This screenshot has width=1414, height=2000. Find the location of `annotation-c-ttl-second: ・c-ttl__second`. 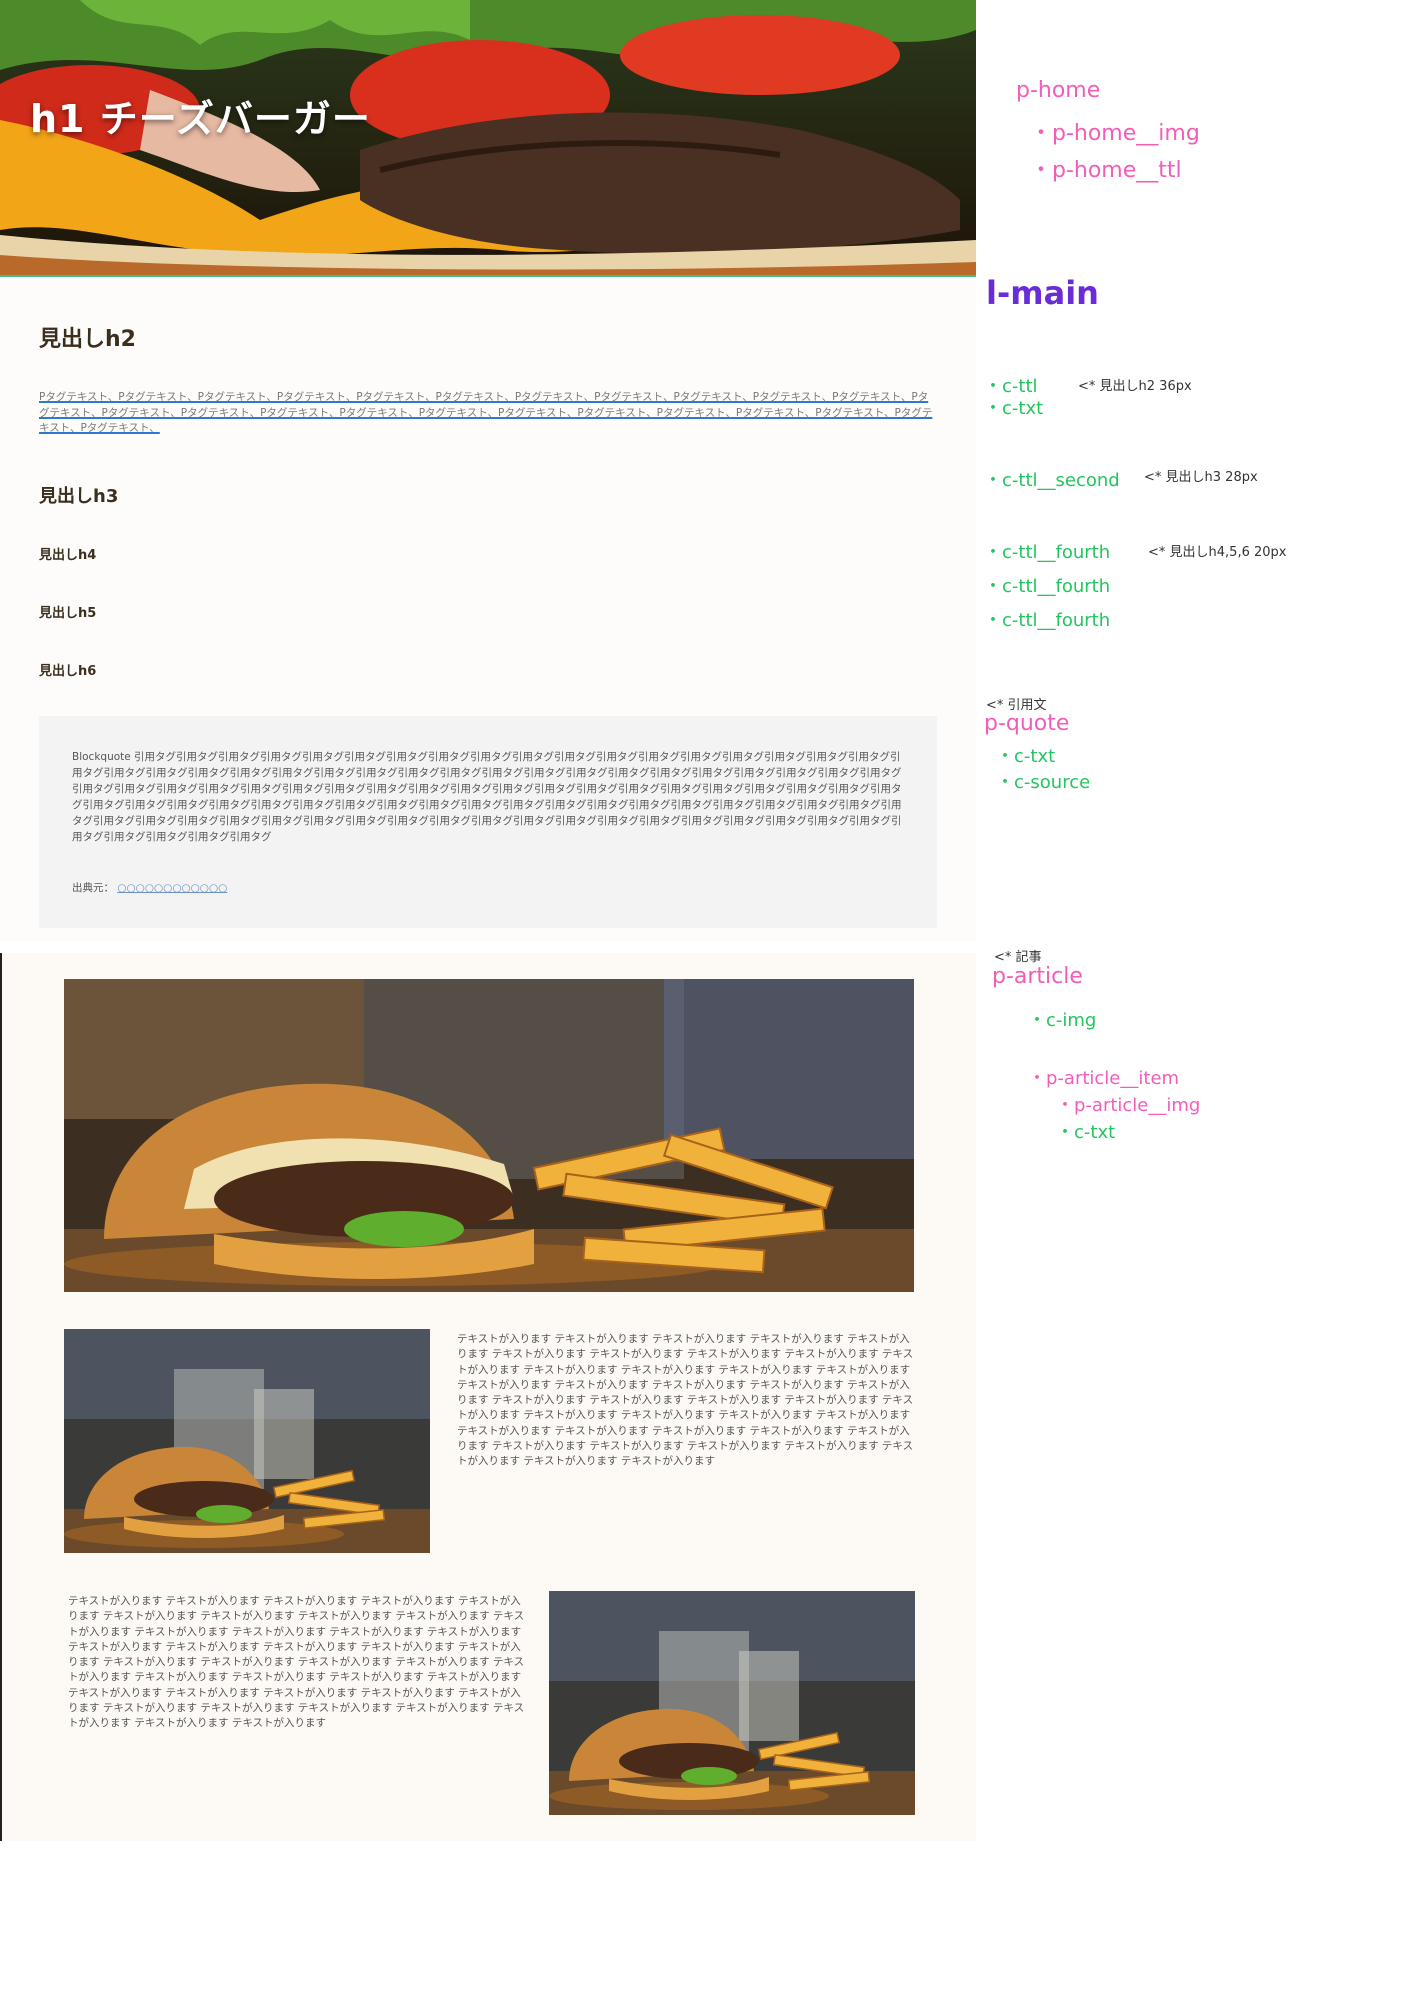

annotation-c-ttl-second: ・c-ttl__second is located at coordinates (1052, 480).